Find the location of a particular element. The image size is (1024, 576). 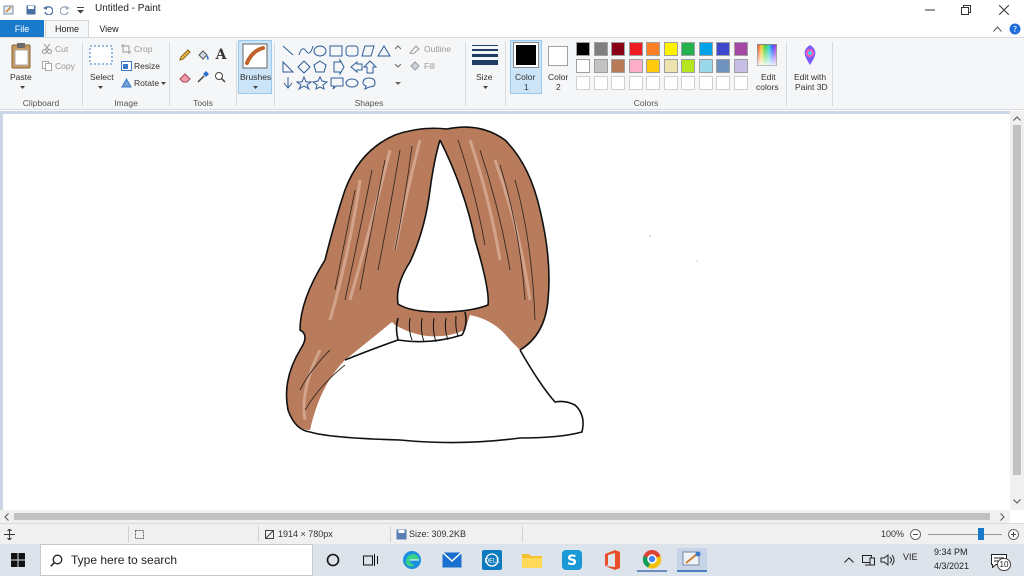

customize-toolbar-icon is located at coordinates (80, 10).